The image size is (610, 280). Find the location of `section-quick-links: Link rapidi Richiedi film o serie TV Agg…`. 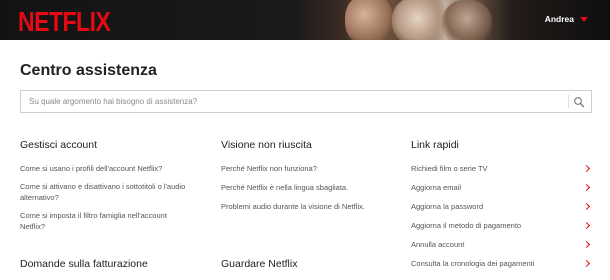

section-quick-links: Link rapidi Richiedi film o serie TV Agg… is located at coordinates (501, 208).